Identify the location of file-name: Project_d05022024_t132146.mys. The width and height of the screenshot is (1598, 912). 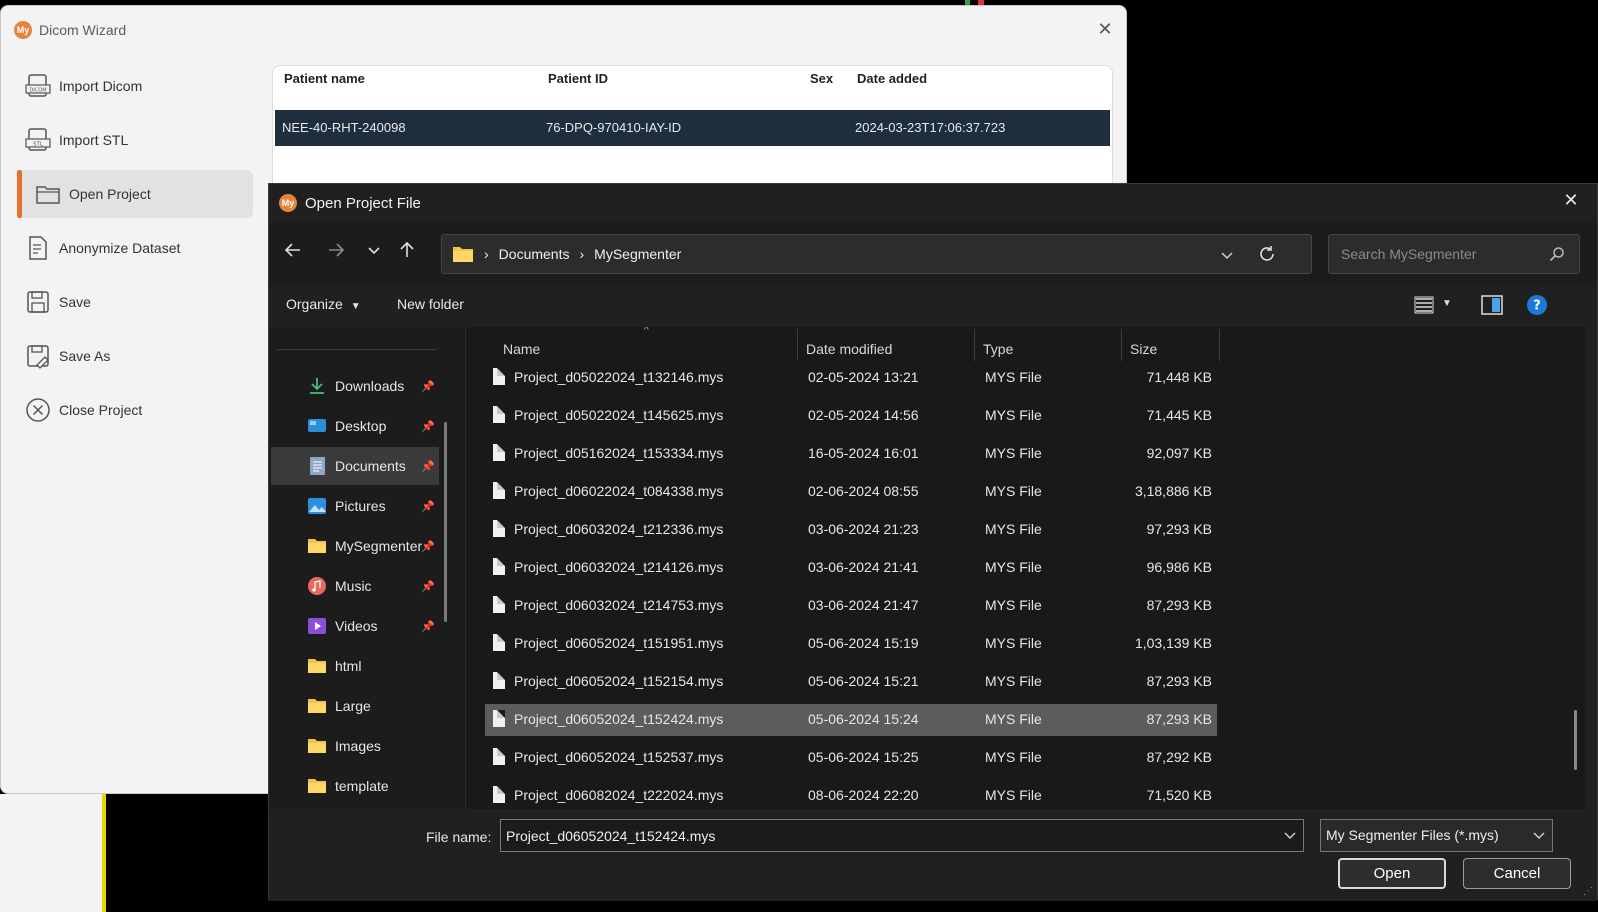
(619, 377).